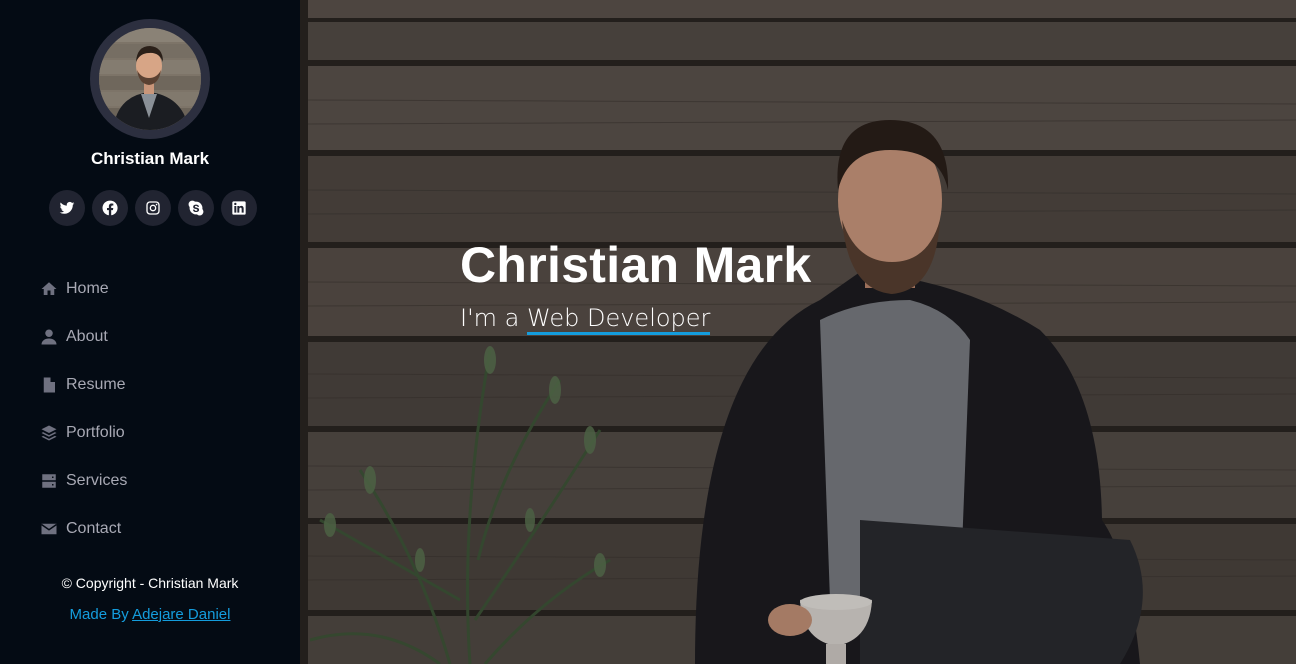 This screenshot has height=664, width=1296. I want to click on home-icon, so click(49, 288).